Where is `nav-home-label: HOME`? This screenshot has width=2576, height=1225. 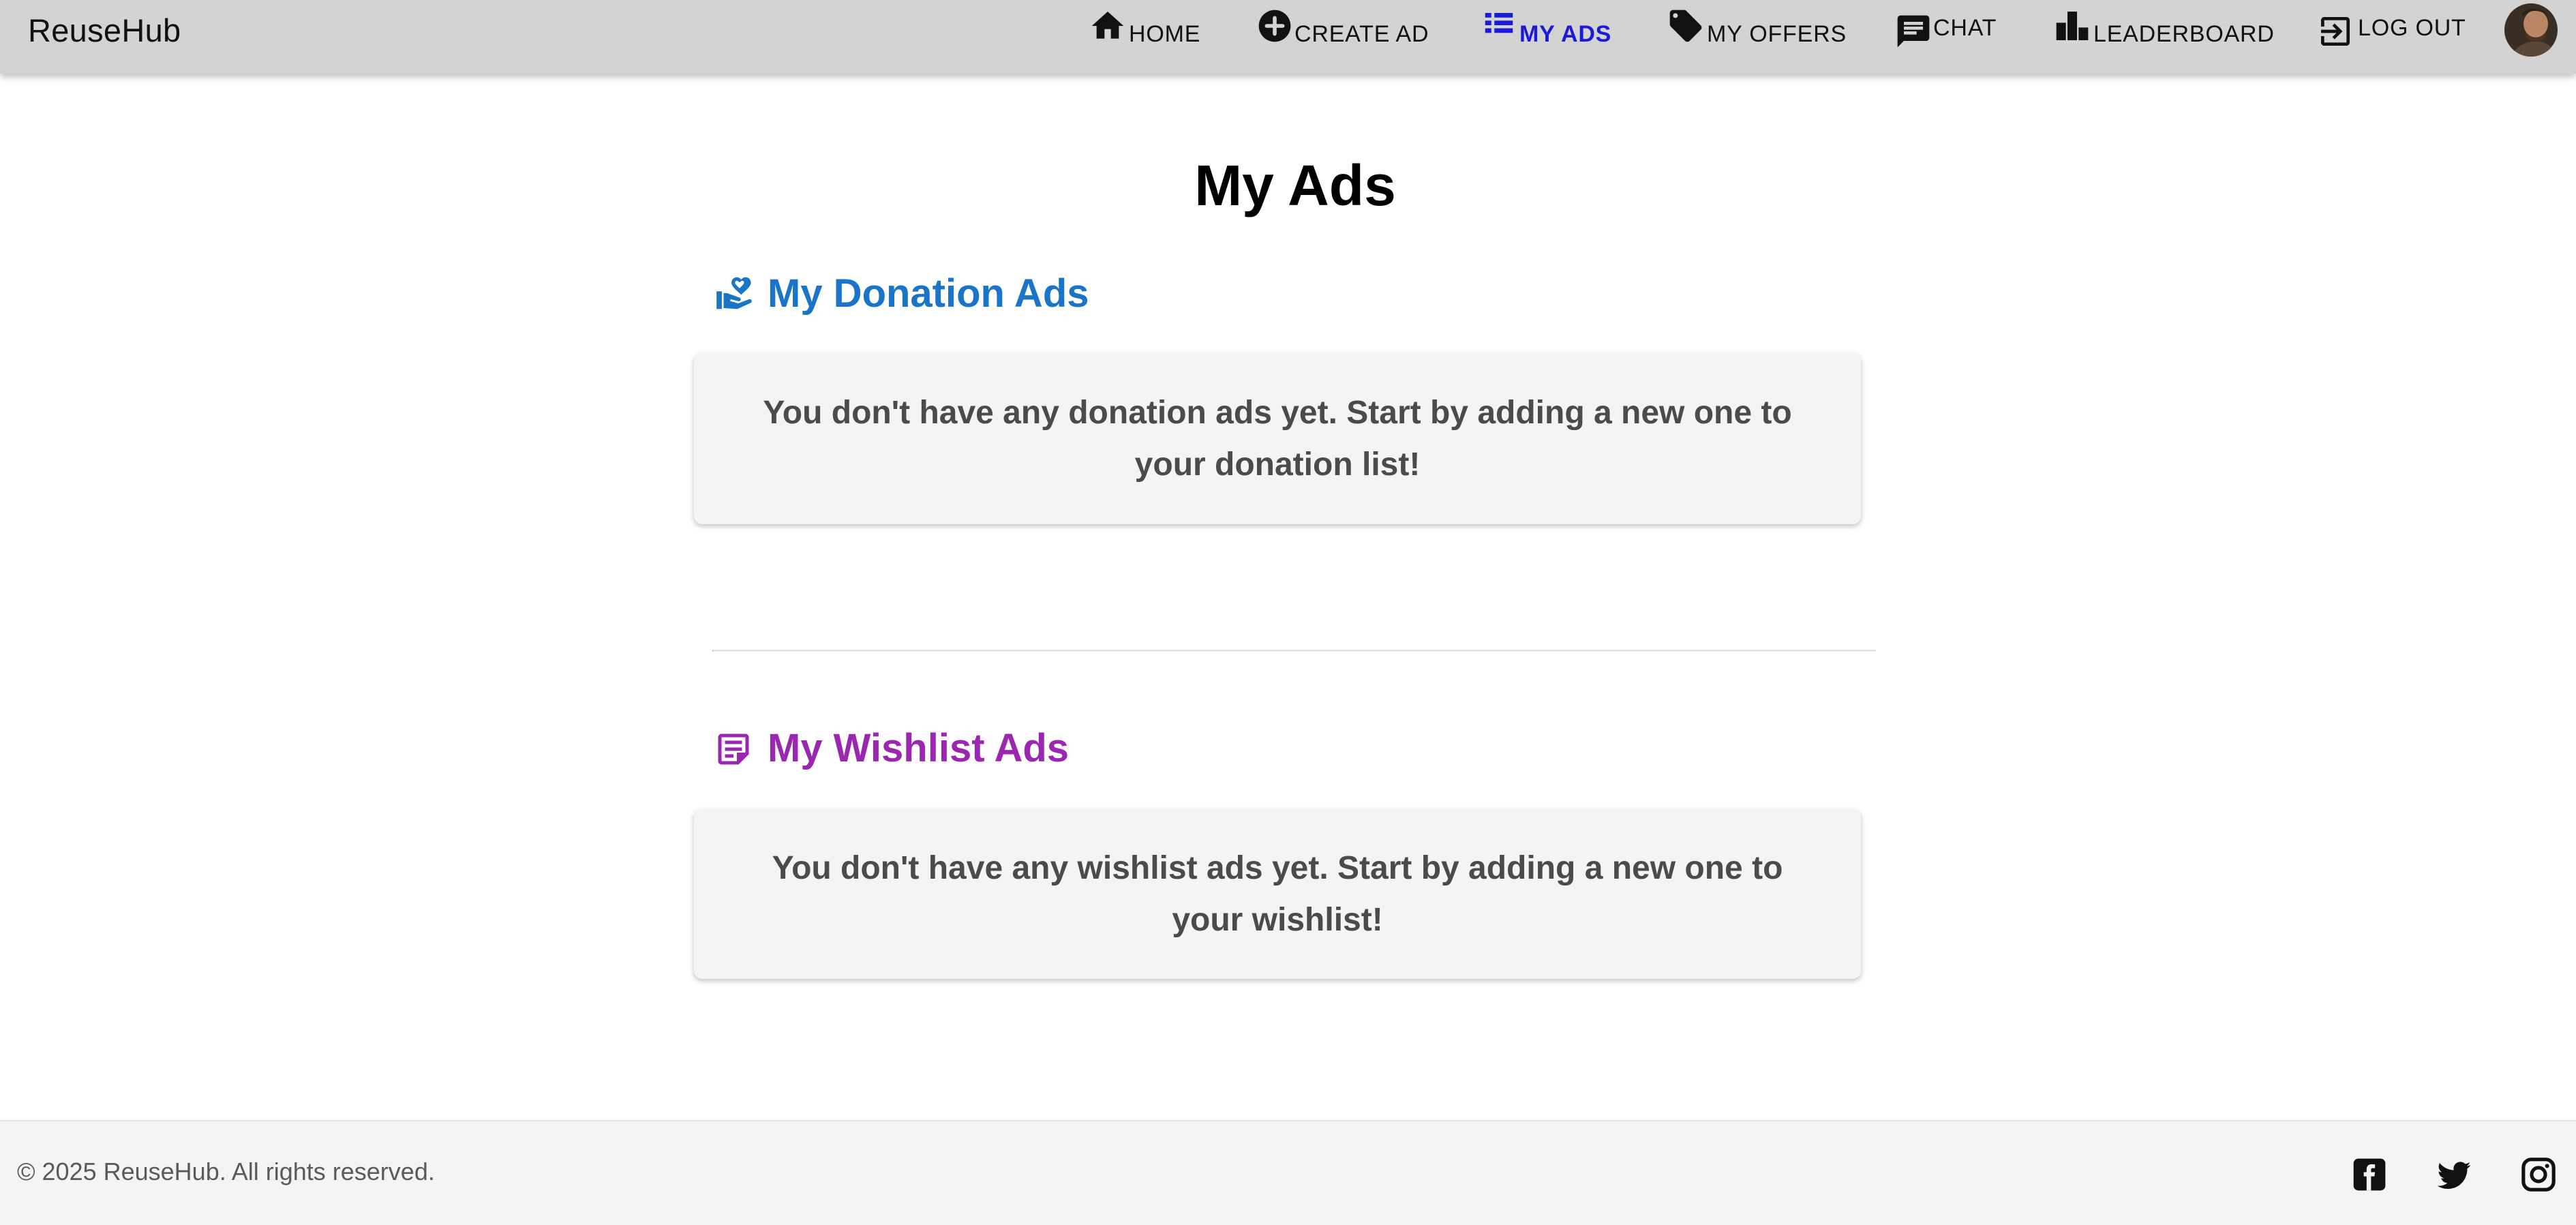
nav-home-label: HOME is located at coordinates (1165, 34).